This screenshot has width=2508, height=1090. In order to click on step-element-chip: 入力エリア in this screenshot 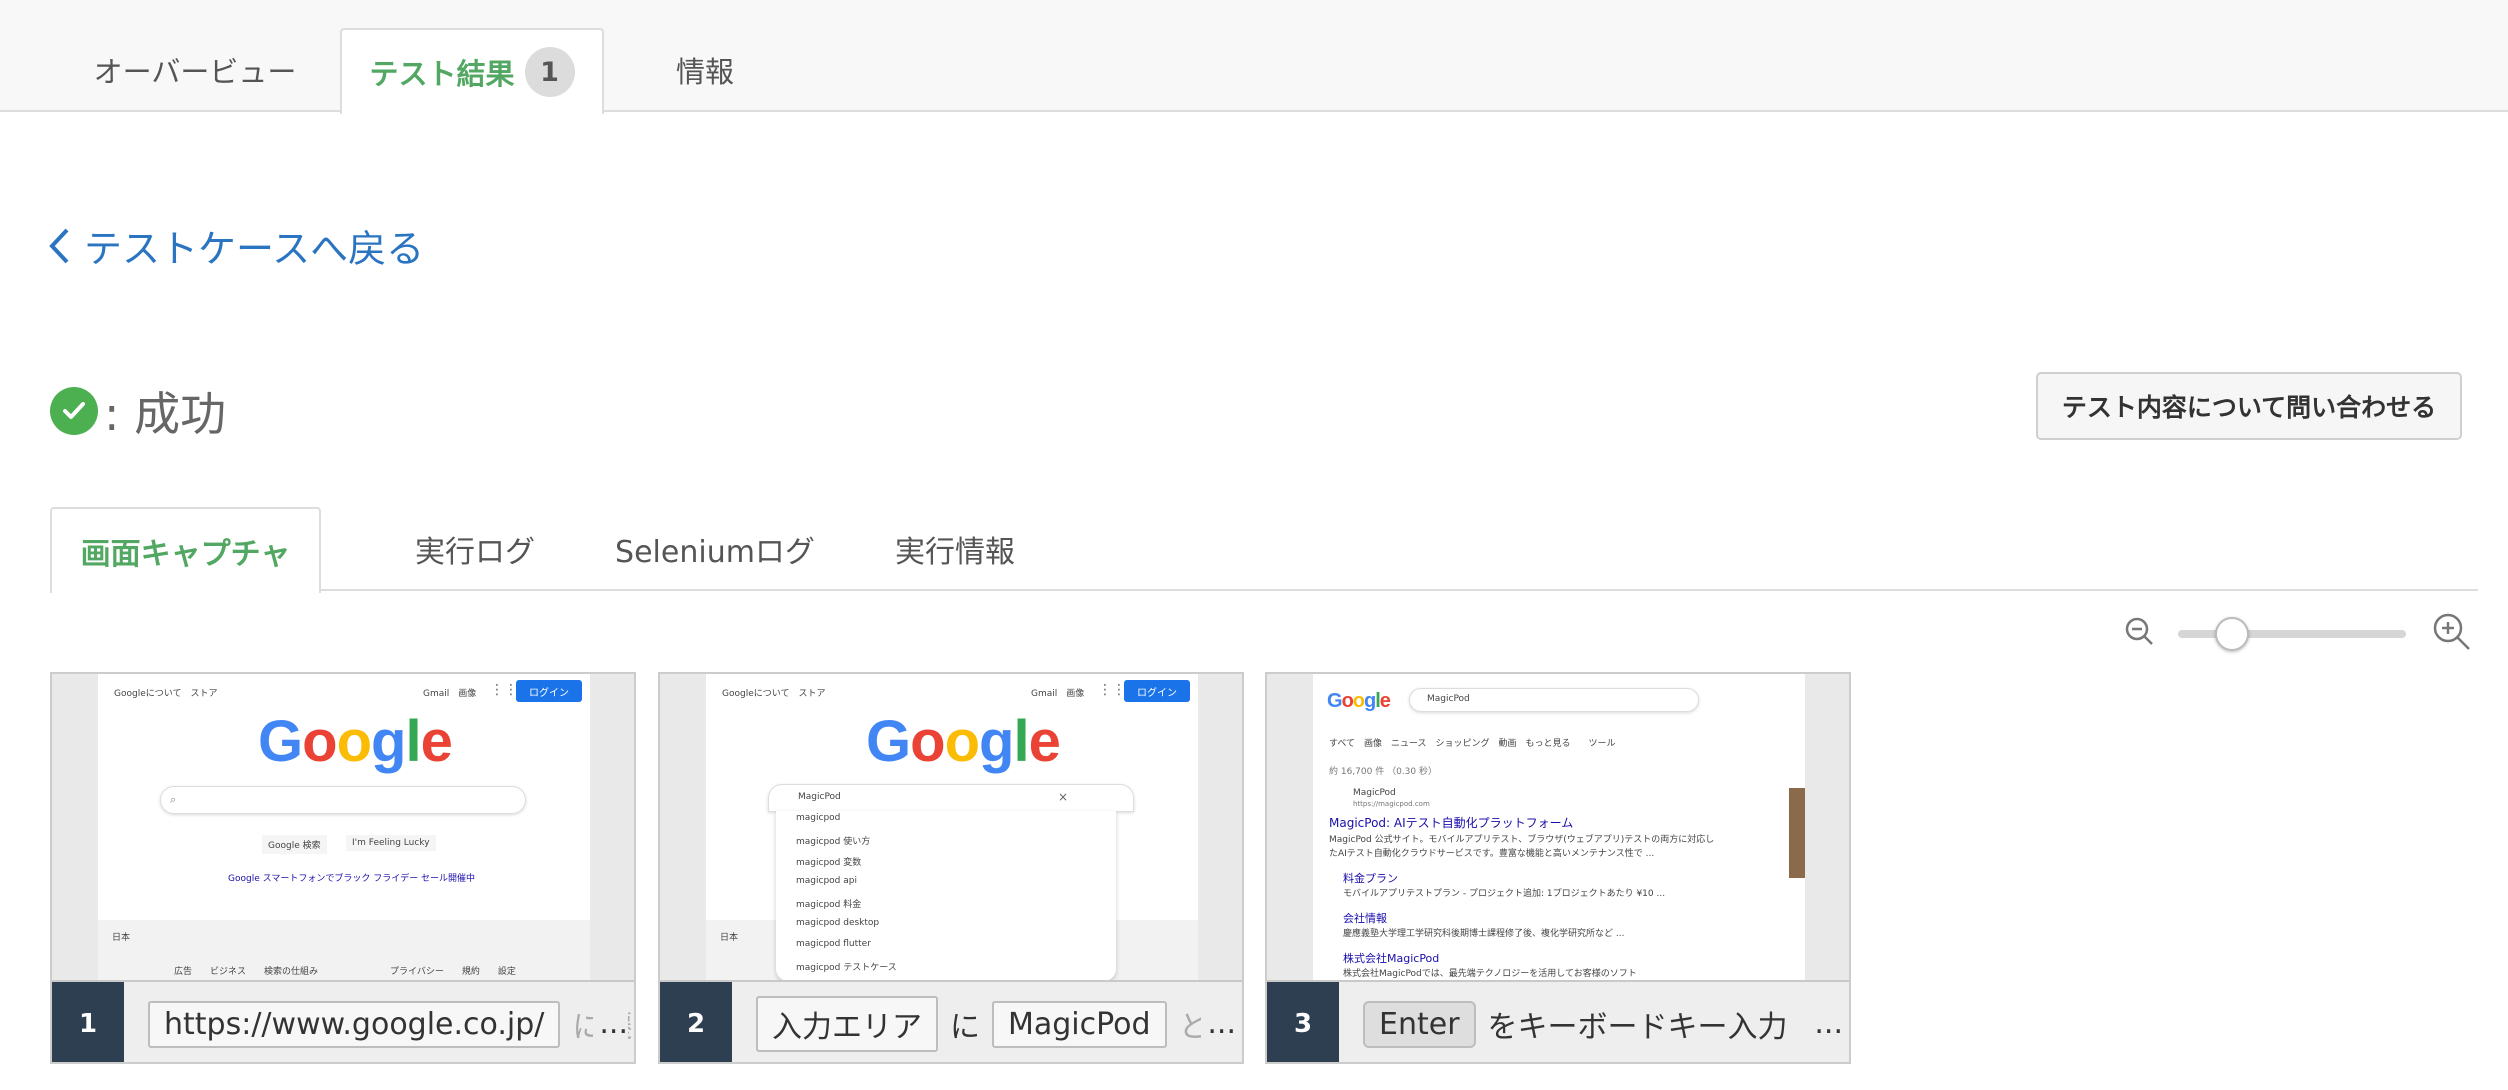, I will do `click(847, 1024)`.